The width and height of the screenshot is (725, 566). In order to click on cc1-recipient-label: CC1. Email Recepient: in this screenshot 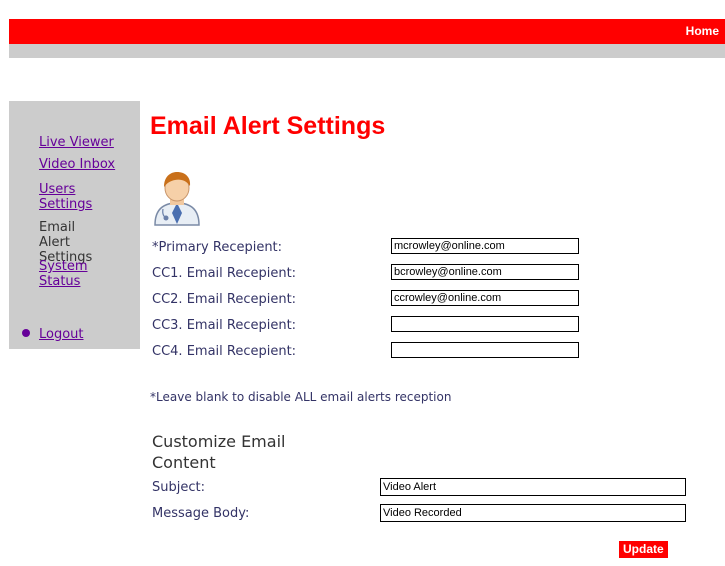, I will do `click(224, 273)`.